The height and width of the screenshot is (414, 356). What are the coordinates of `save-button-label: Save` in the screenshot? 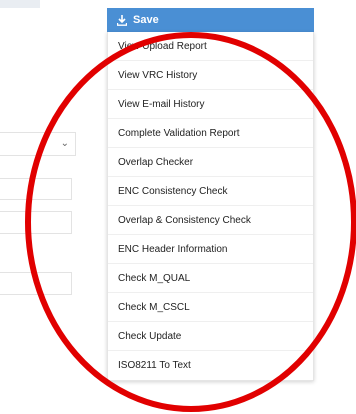 It's located at (146, 20).